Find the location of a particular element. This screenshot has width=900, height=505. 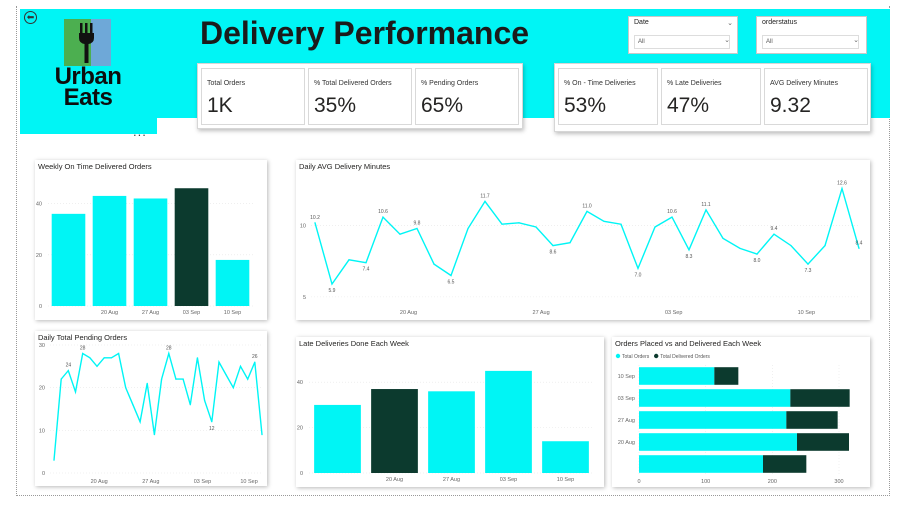

data-label: 9.4 is located at coordinates (774, 229).